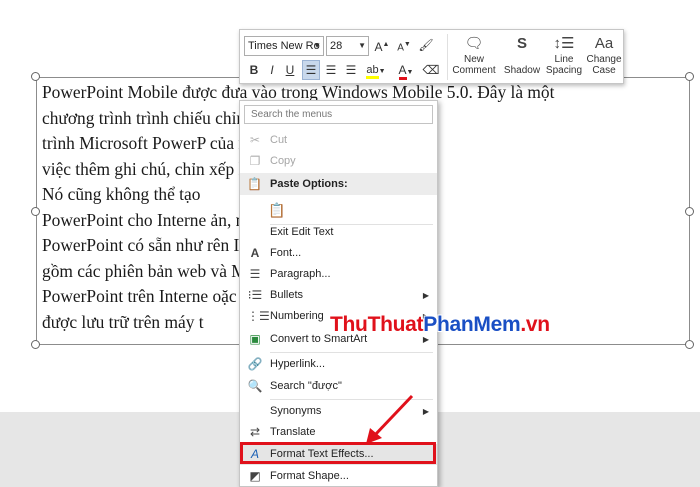 This screenshot has width=700, height=487. Describe the element at coordinates (522, 70) in the screenshot. I see `shadow-label: Shadow` at that location.